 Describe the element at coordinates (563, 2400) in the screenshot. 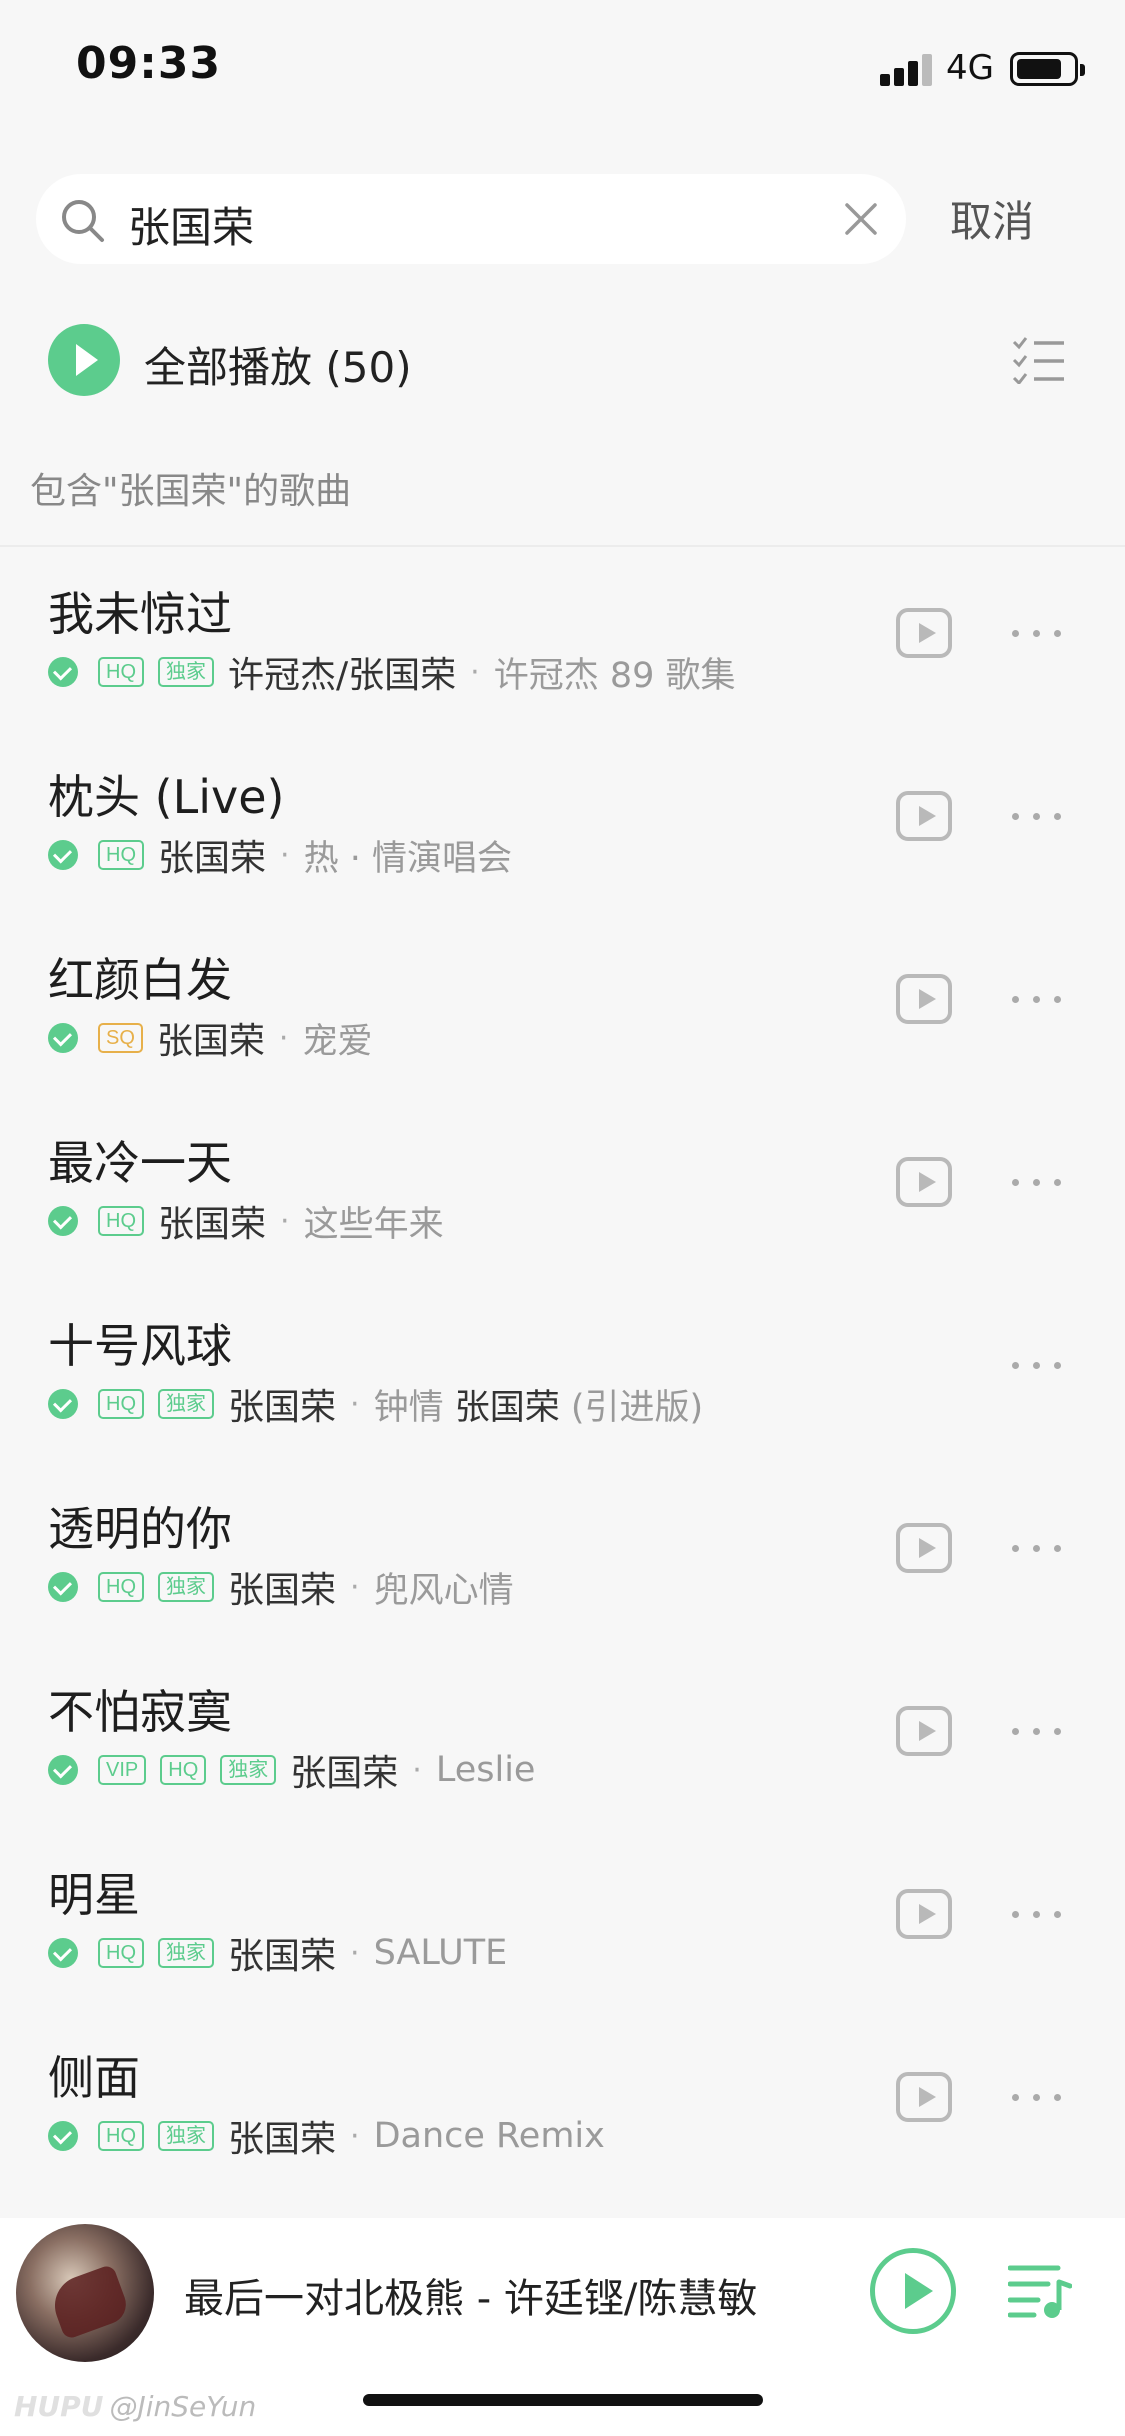

I see `home-indicator` at that location.